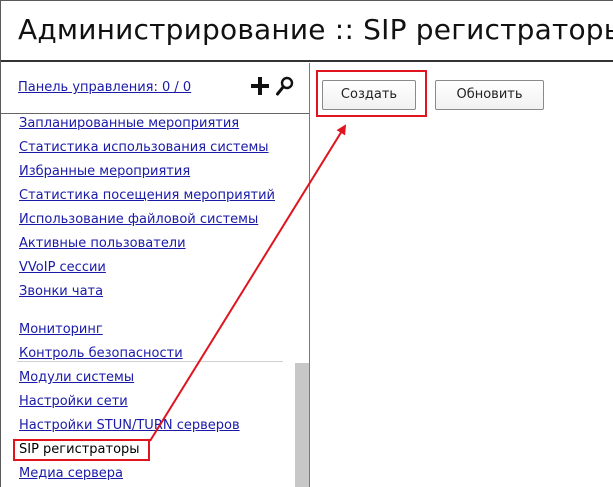 The height and width of the screenshot is (487, 613). Describe the element at coordinates (489, 95) in the screenshot. I see `refresh-button: Обновить` at that location.